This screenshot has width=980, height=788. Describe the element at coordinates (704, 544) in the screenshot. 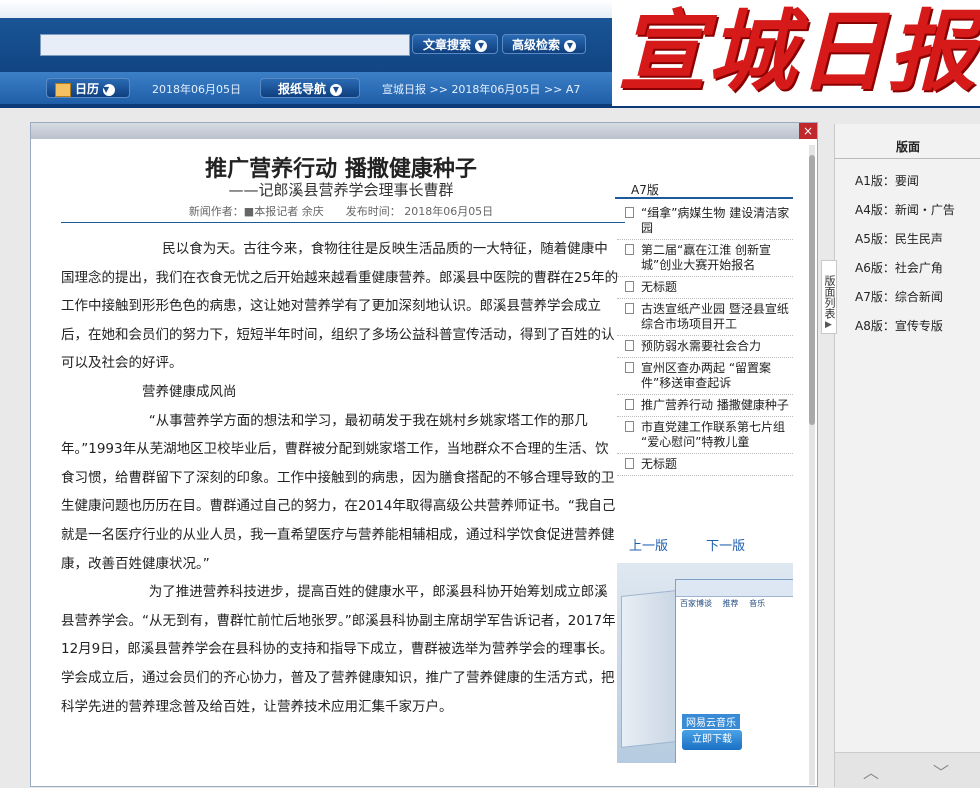

I see `page-navigation: 上一版 下一版` at that location.